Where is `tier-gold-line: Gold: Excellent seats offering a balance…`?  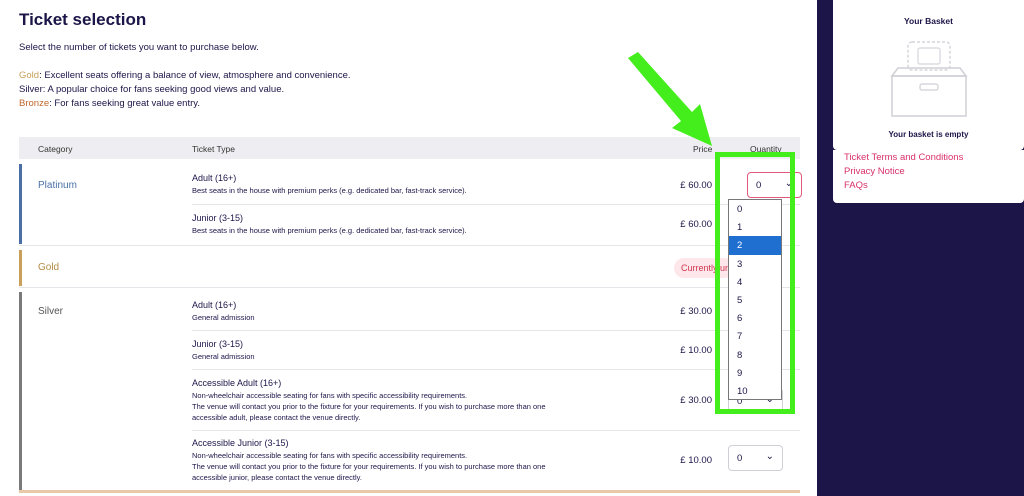 tier-gold-line: Gold: Excellent seats offering a balance… is located at coordinates (185, 75).